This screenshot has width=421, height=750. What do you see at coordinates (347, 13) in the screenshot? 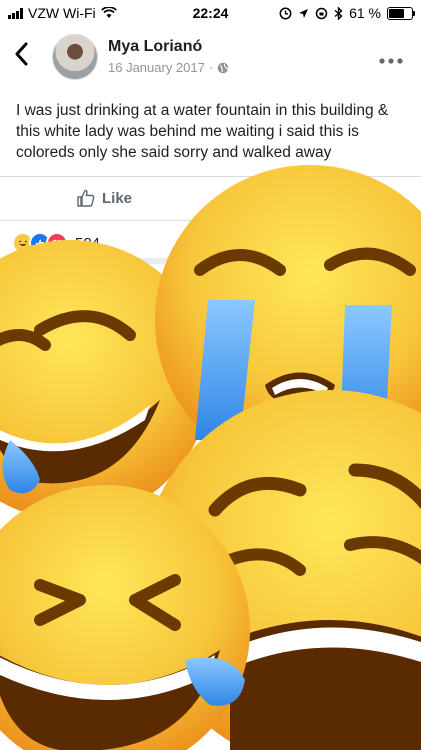
I see `status-right: 61 %` at bounding box center [347, 13].